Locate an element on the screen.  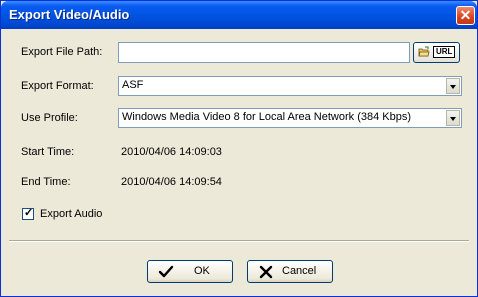
export-audio-checkbox: ✓ is located at coordinates (28, 213).